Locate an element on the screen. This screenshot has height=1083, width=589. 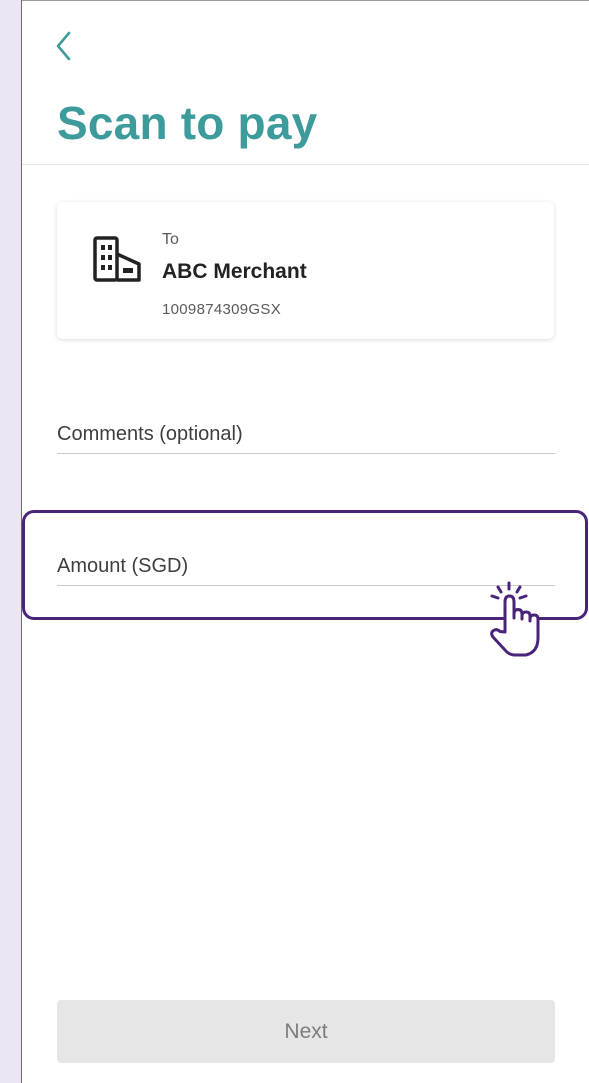
merchant-id: 1009874309GSX is located at coordinates (221, 309).